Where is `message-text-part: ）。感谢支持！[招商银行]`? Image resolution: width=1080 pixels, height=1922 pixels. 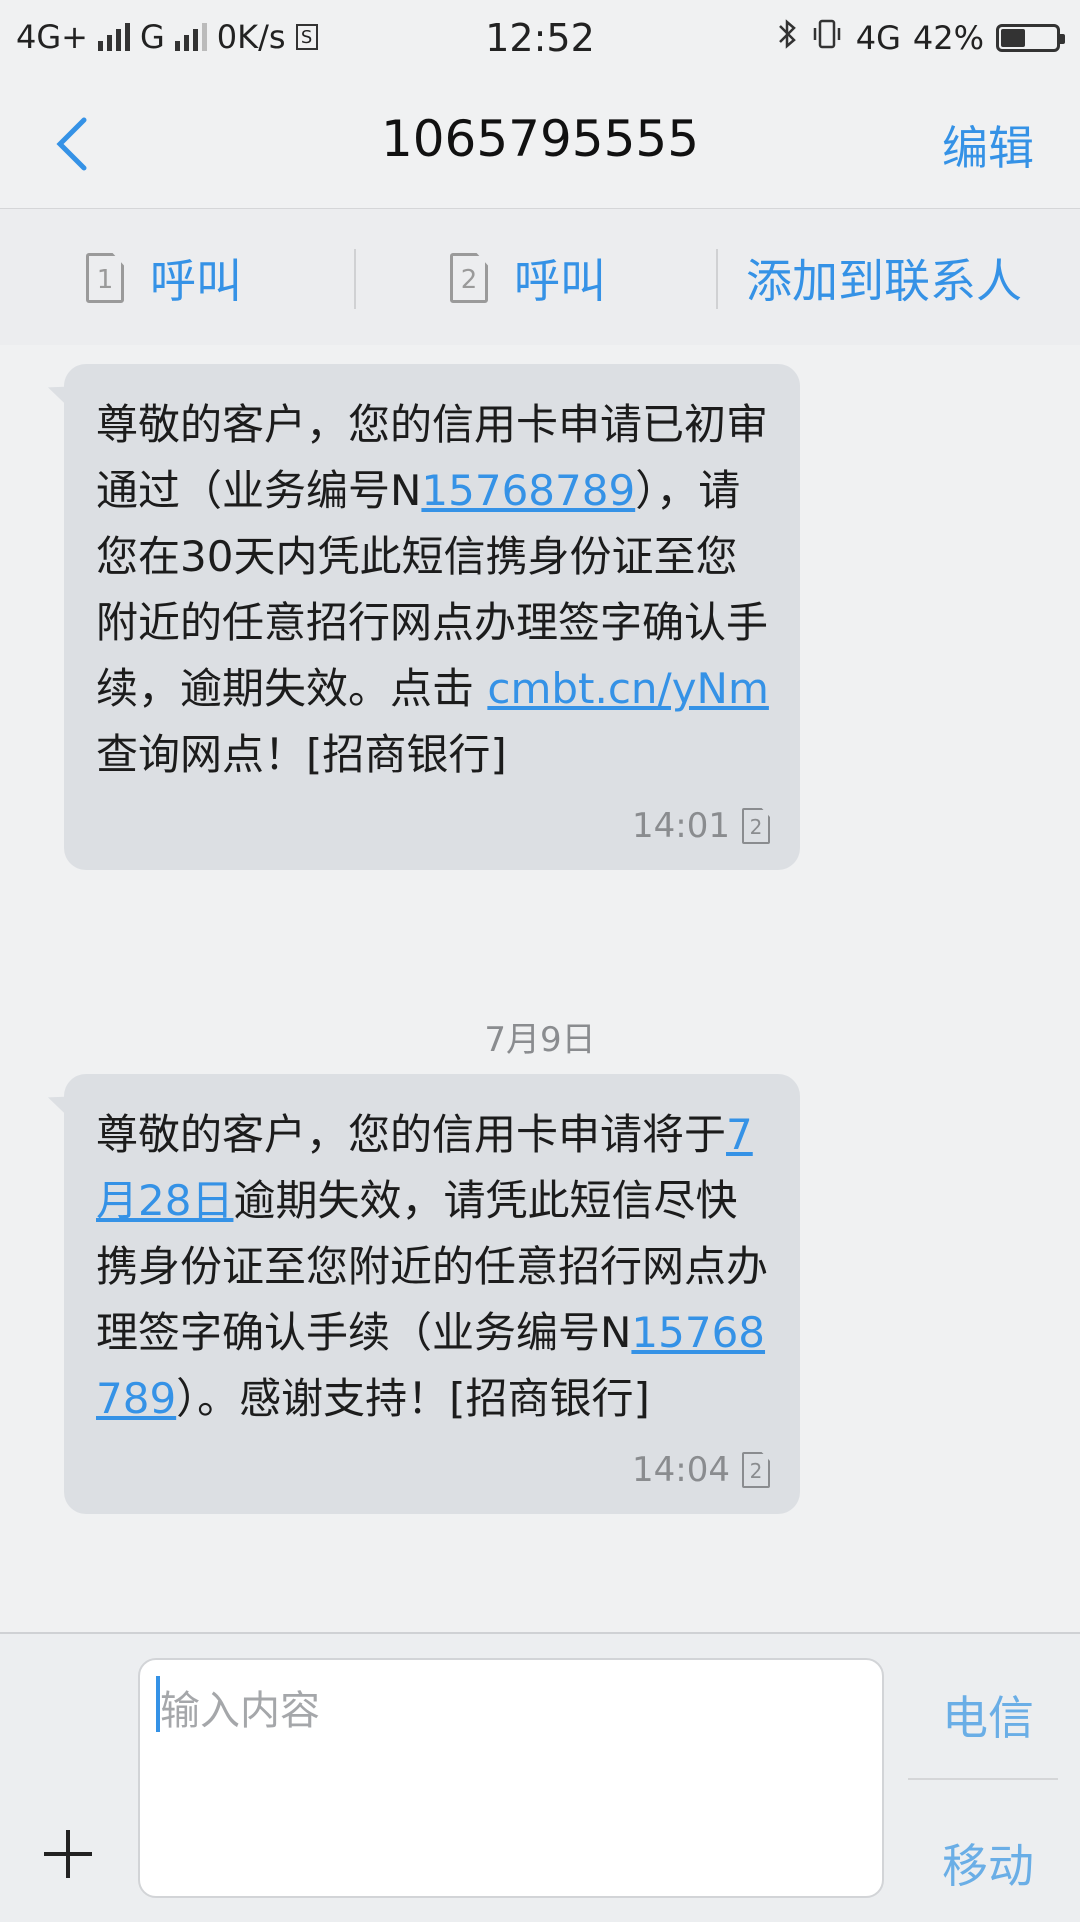
message-text-part: ）。感谢支持！[招商银行] is located at coordinates (413, 1398).